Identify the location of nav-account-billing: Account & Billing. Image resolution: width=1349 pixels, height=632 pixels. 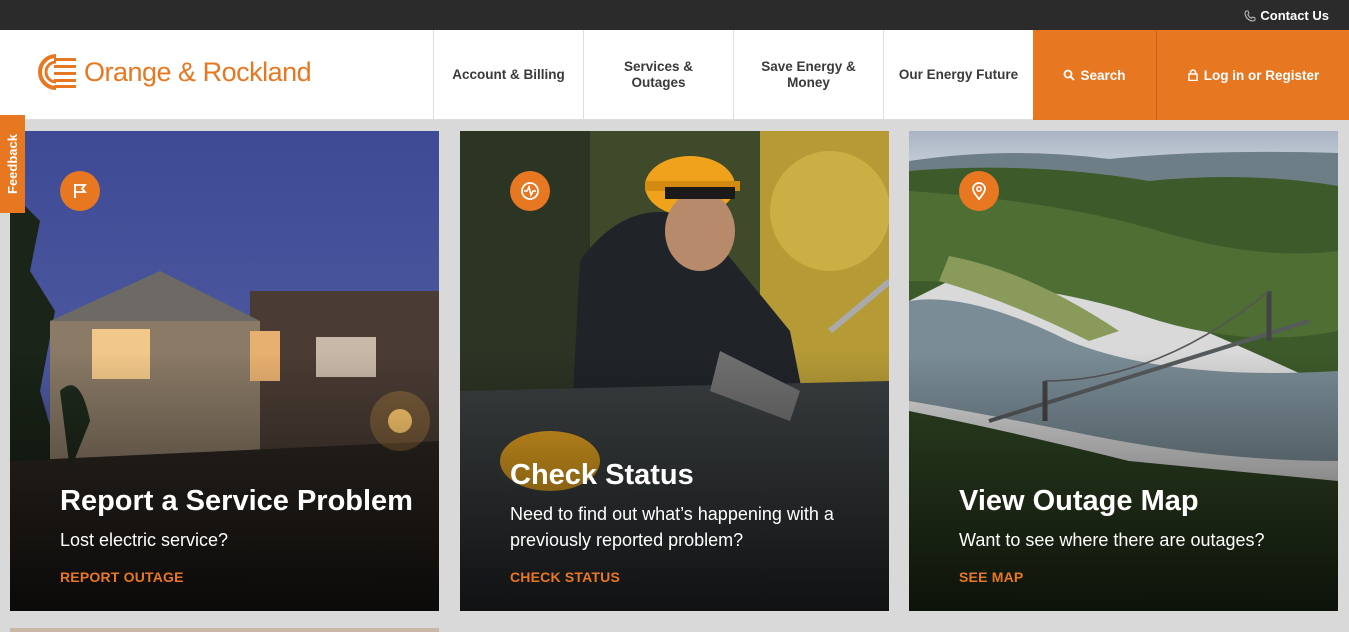
(508, 75).